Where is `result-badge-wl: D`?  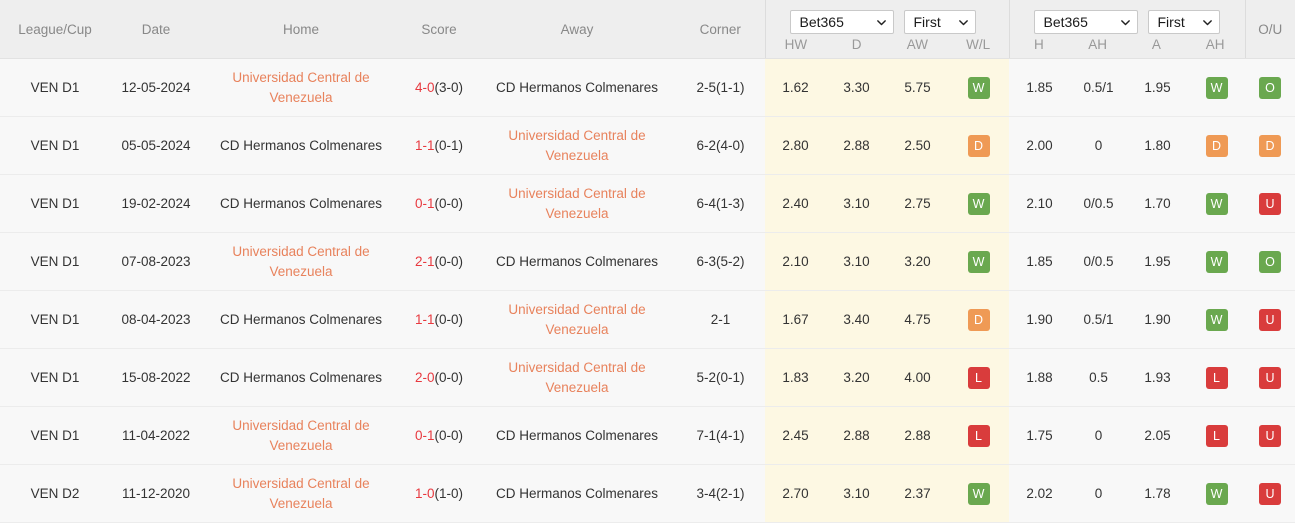
result-badge-wl: D is located at coordinates (978, 145).